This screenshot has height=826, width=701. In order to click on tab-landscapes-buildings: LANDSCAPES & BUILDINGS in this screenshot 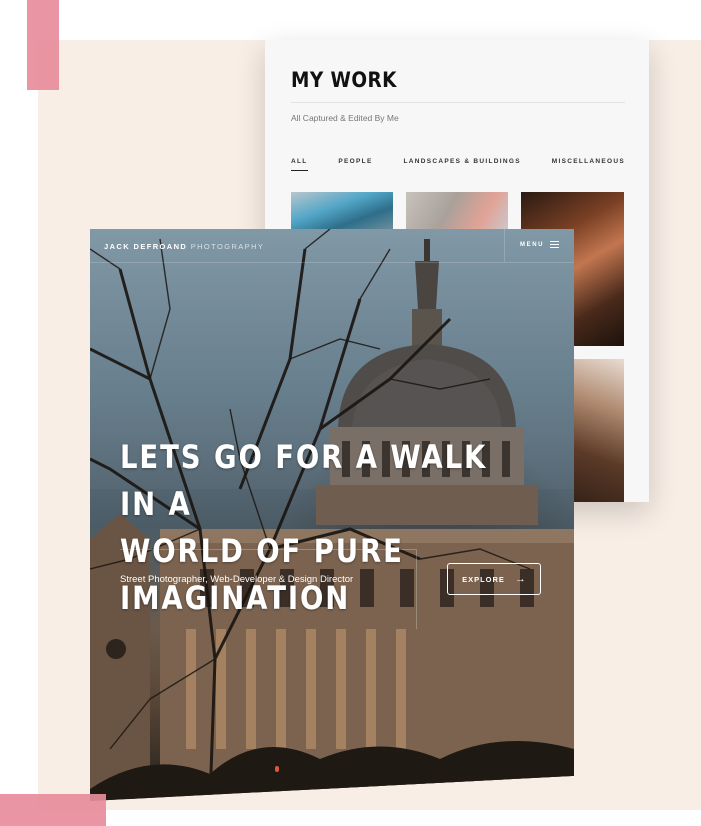, I will do `click(461, 164)`.